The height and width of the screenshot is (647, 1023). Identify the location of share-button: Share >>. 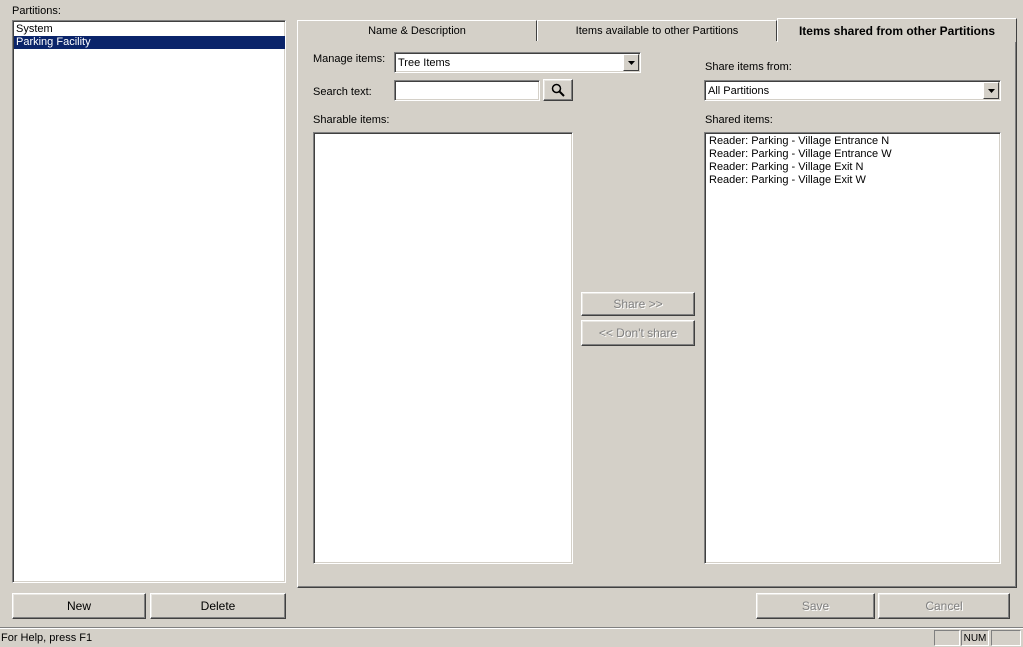
(638, 304).